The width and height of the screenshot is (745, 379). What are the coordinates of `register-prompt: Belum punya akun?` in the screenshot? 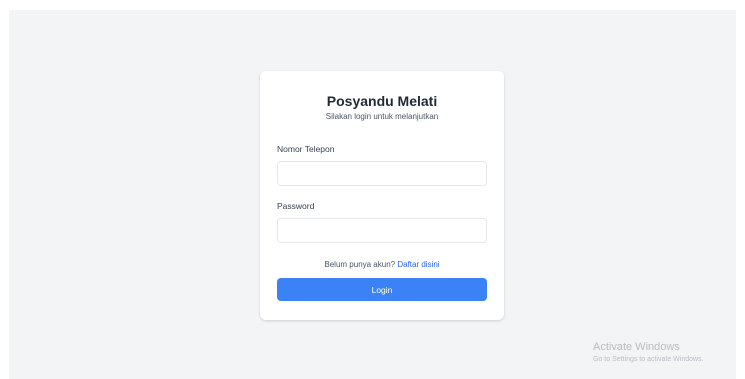 It's located at (360, 264).